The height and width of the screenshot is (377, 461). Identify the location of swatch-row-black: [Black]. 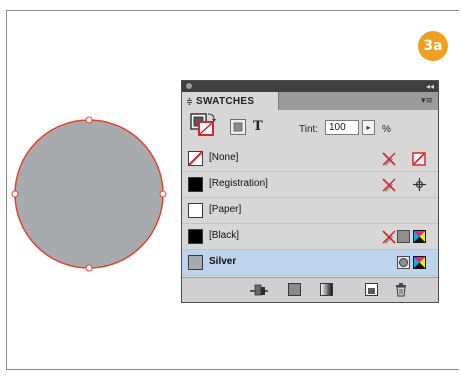
(310, 237).